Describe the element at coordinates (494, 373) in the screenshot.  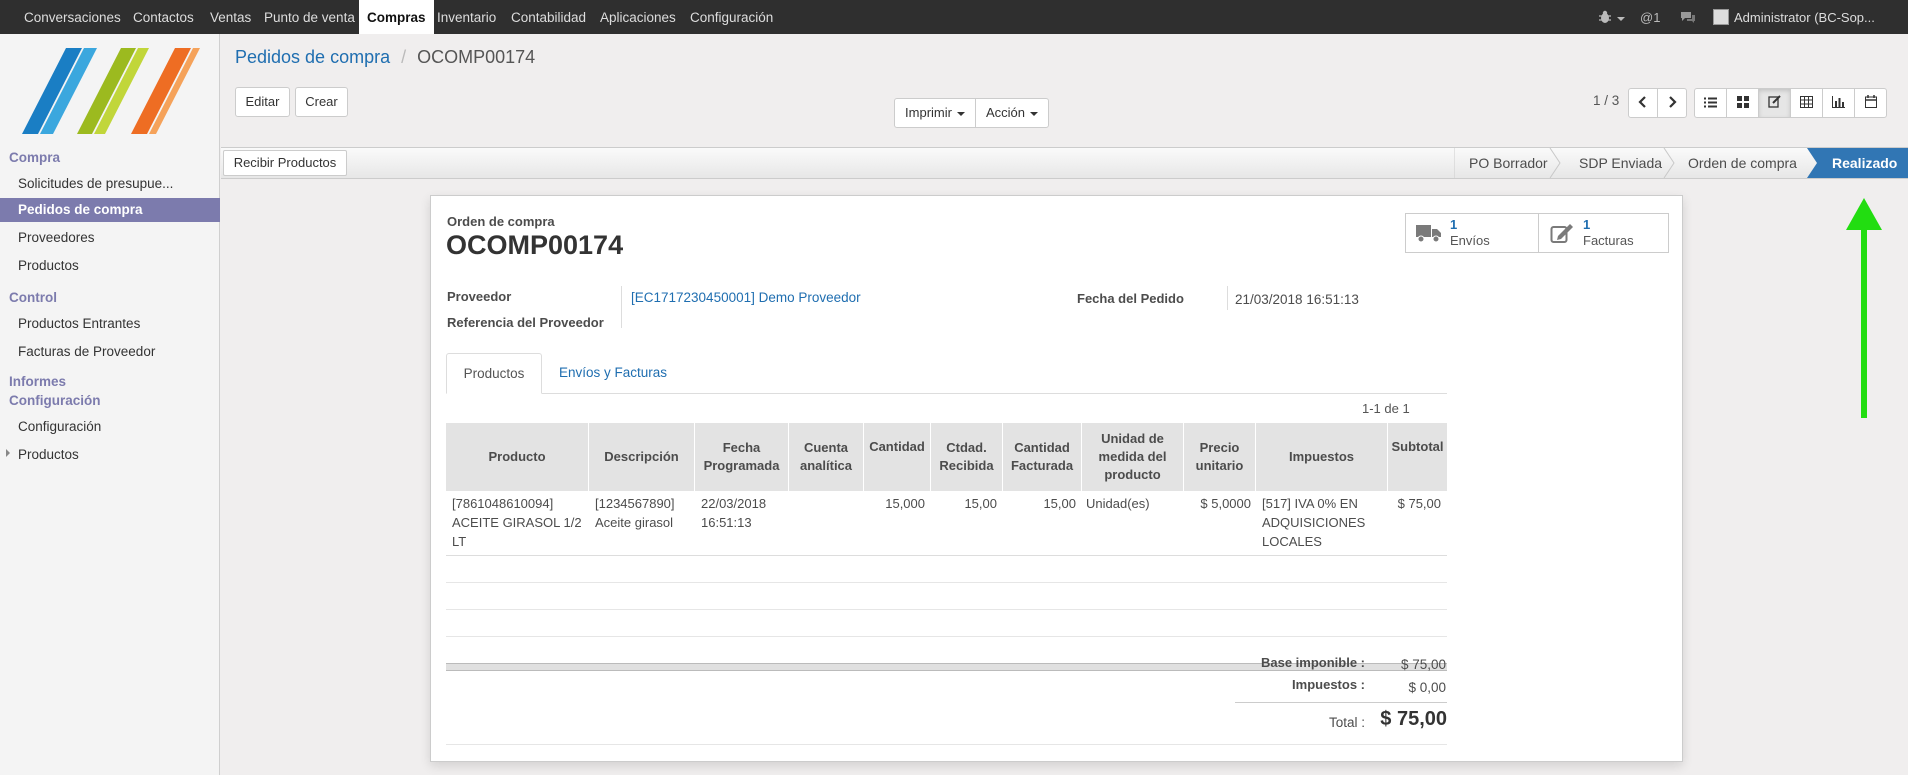
I see `tab-productos: Productos` at that location.